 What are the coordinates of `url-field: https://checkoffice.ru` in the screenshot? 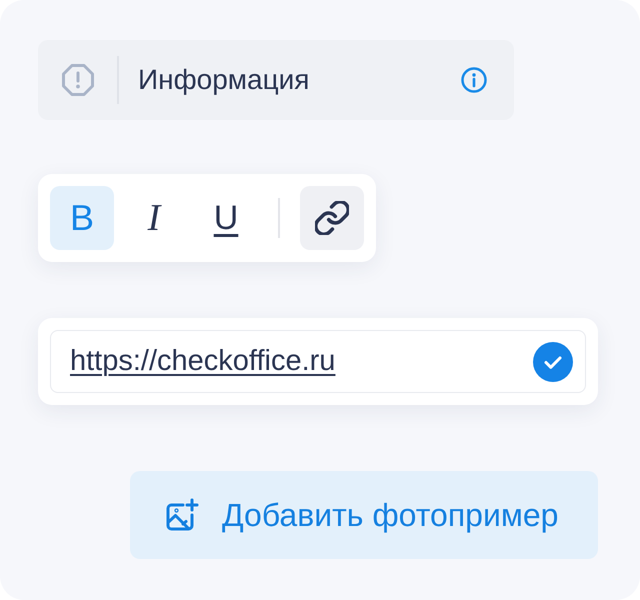 It's located at (318, 361).